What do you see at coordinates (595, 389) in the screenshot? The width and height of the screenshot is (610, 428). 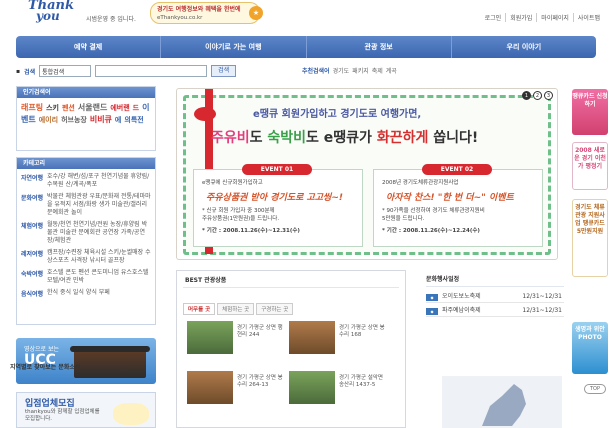 I see `scroll-top-button: TOP` at bounding box center [595, 389].